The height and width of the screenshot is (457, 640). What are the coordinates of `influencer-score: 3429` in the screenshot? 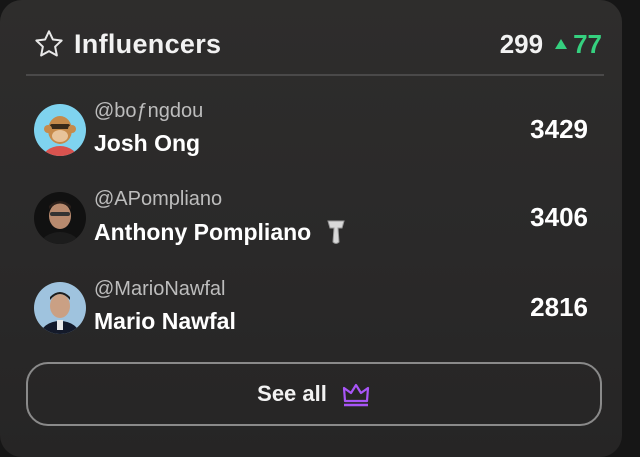 It's located at (559, 129).